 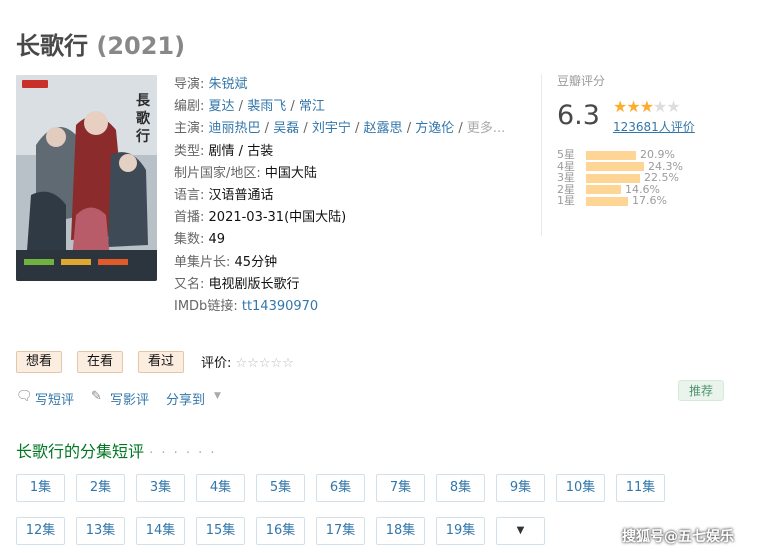 What do you see at coordinates (340, 531) in the screenshot?
I see `episode-button: 17集` at bounding box center [340, 531].